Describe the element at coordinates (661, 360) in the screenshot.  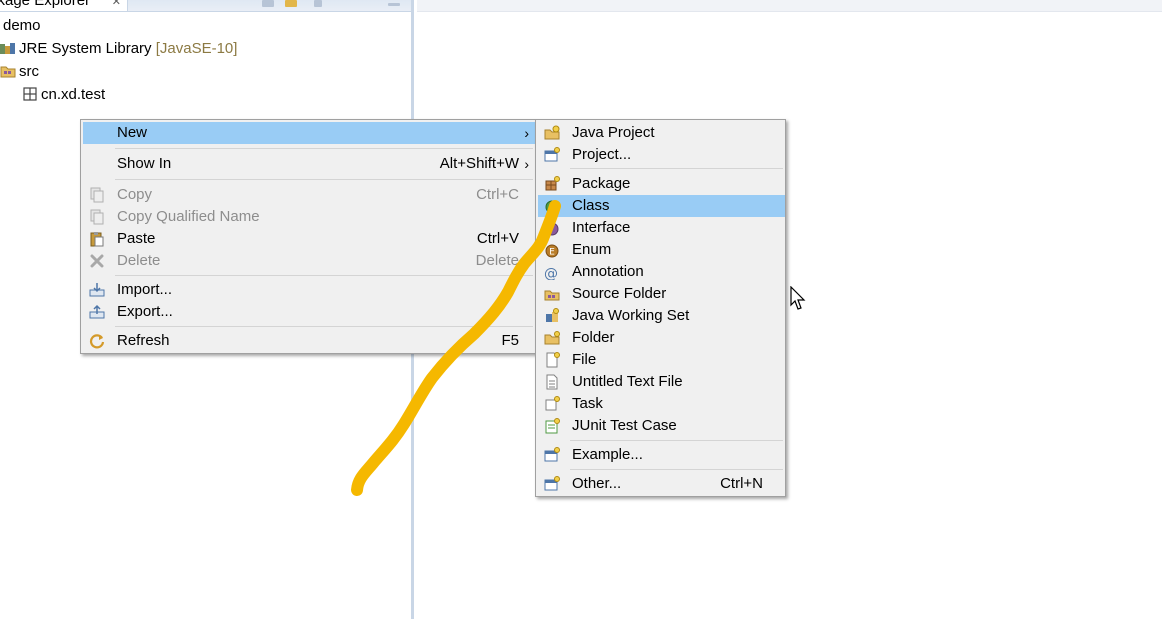
I see `menu-item-file: File` at that location.